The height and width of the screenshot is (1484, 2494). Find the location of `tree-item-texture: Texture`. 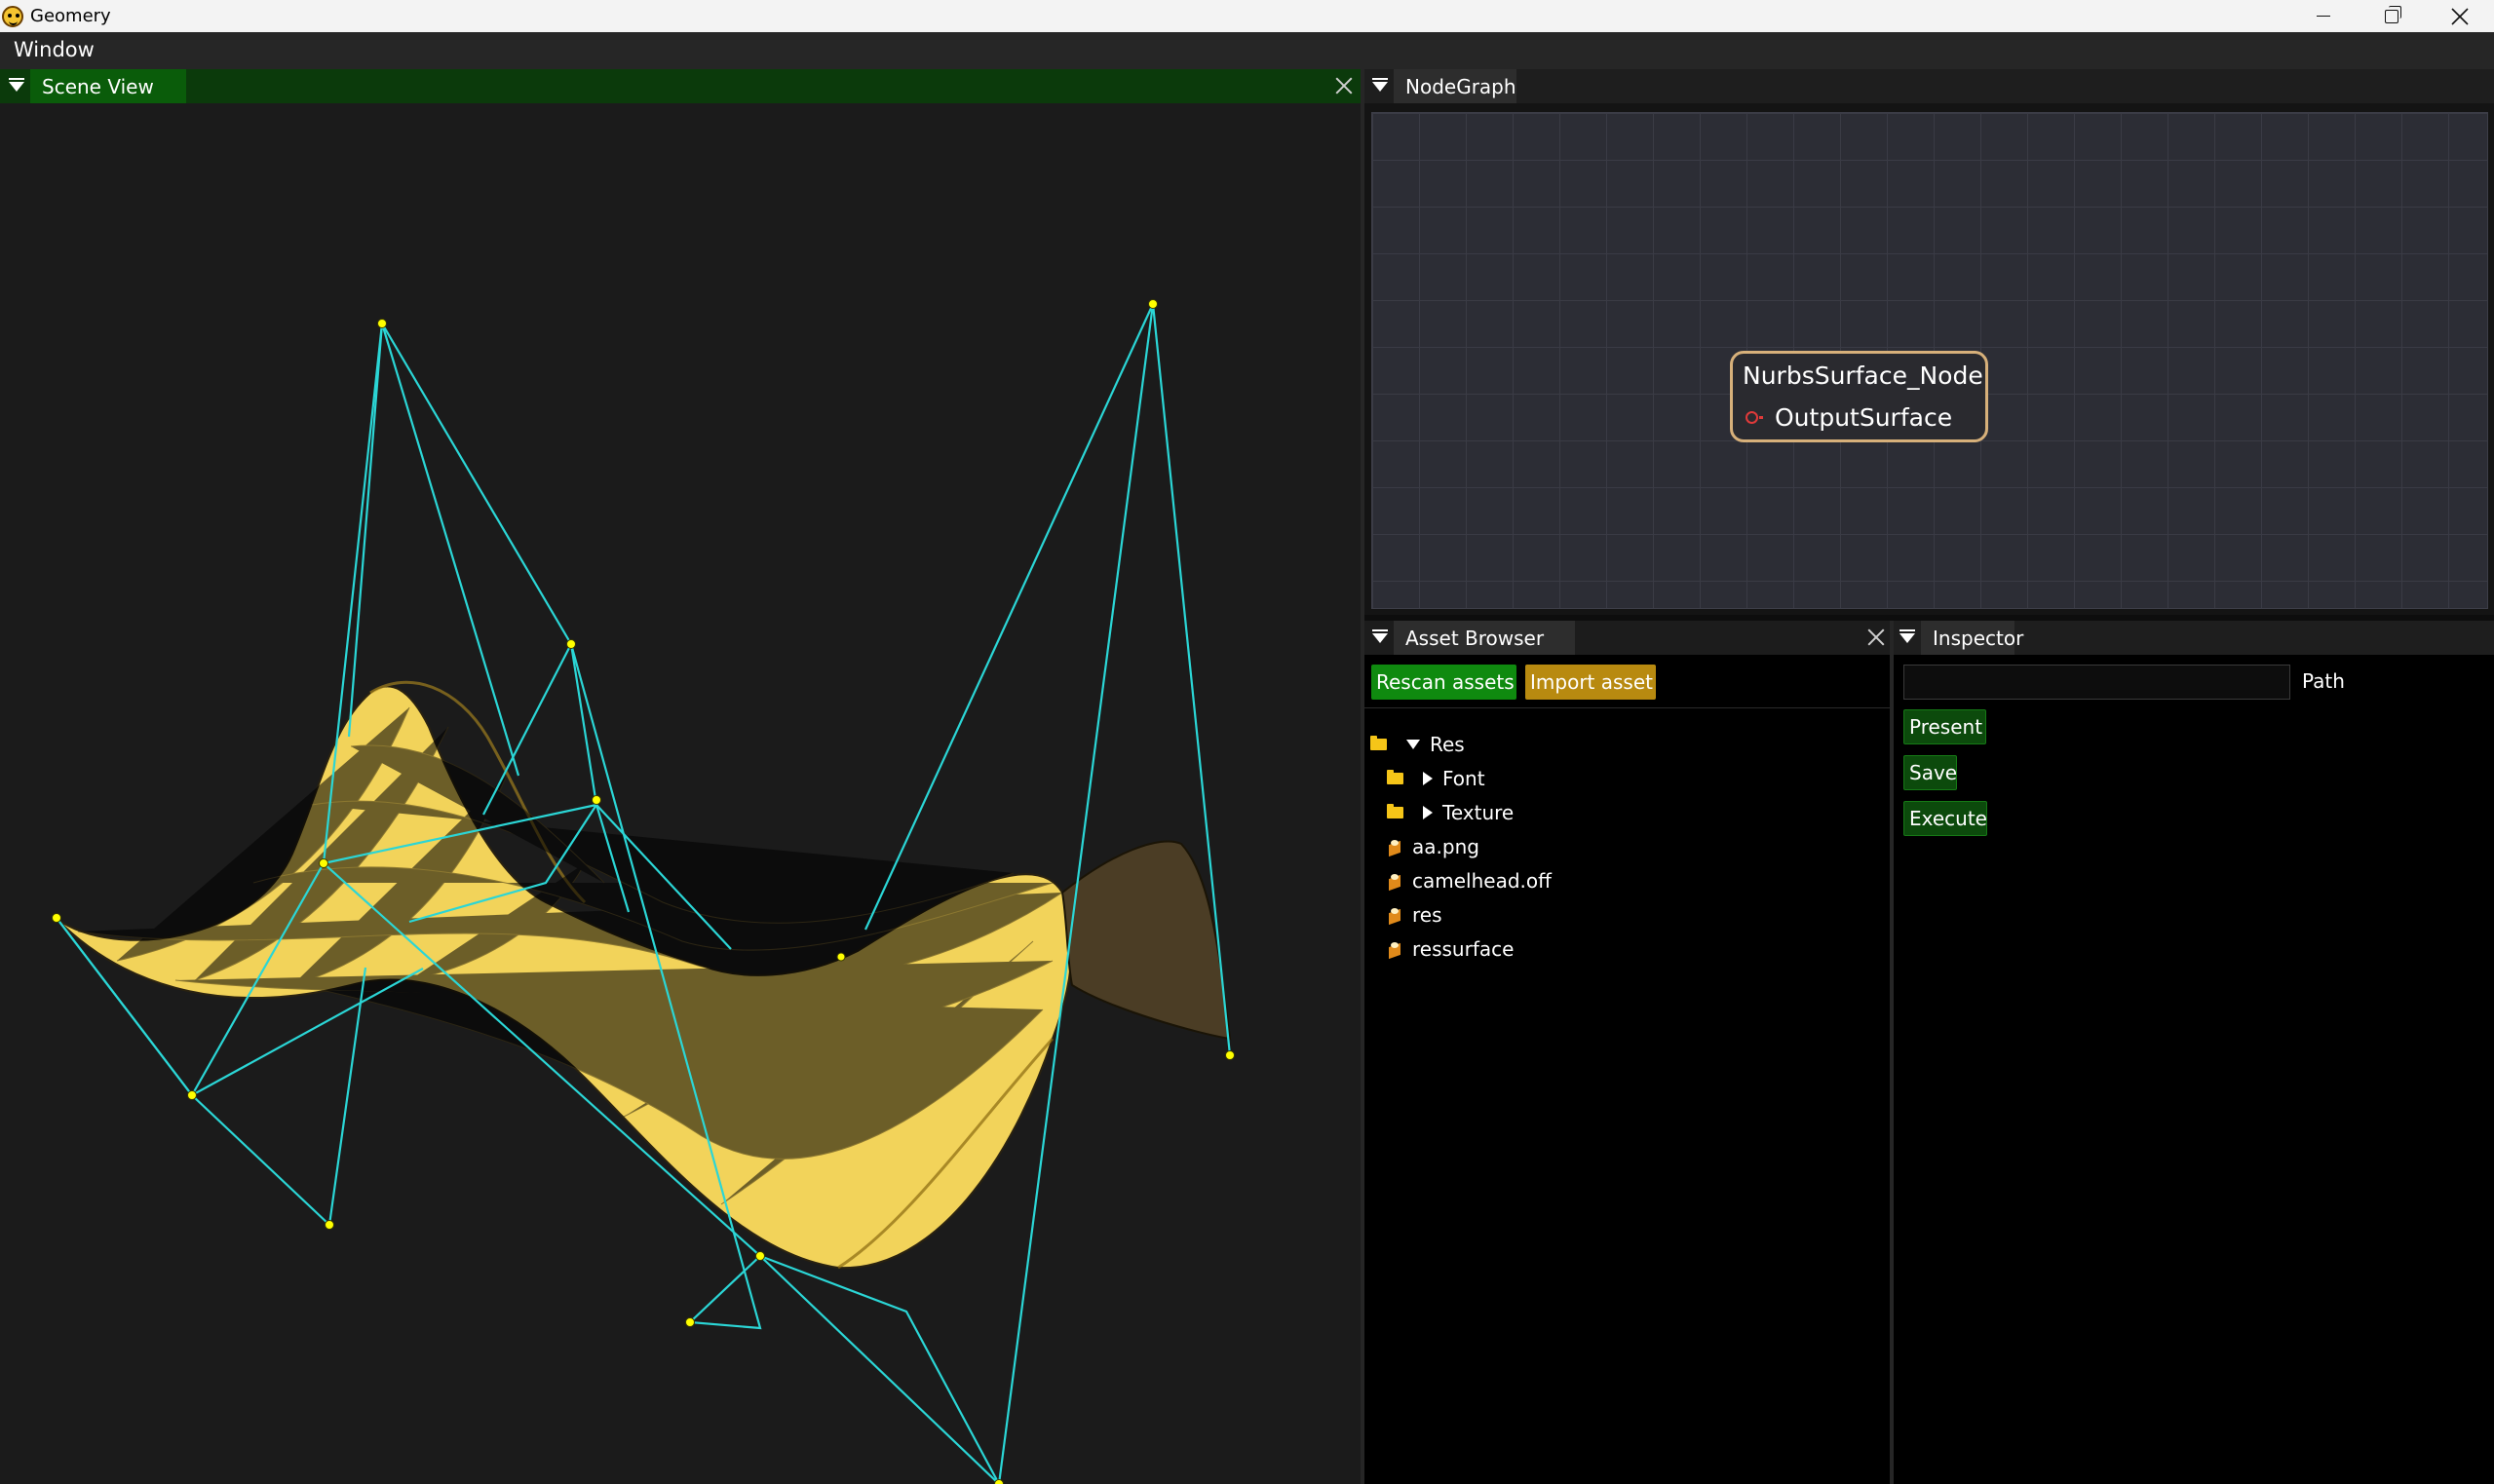

tree-item-texture: Texture is located at coordinates (1450, 812).